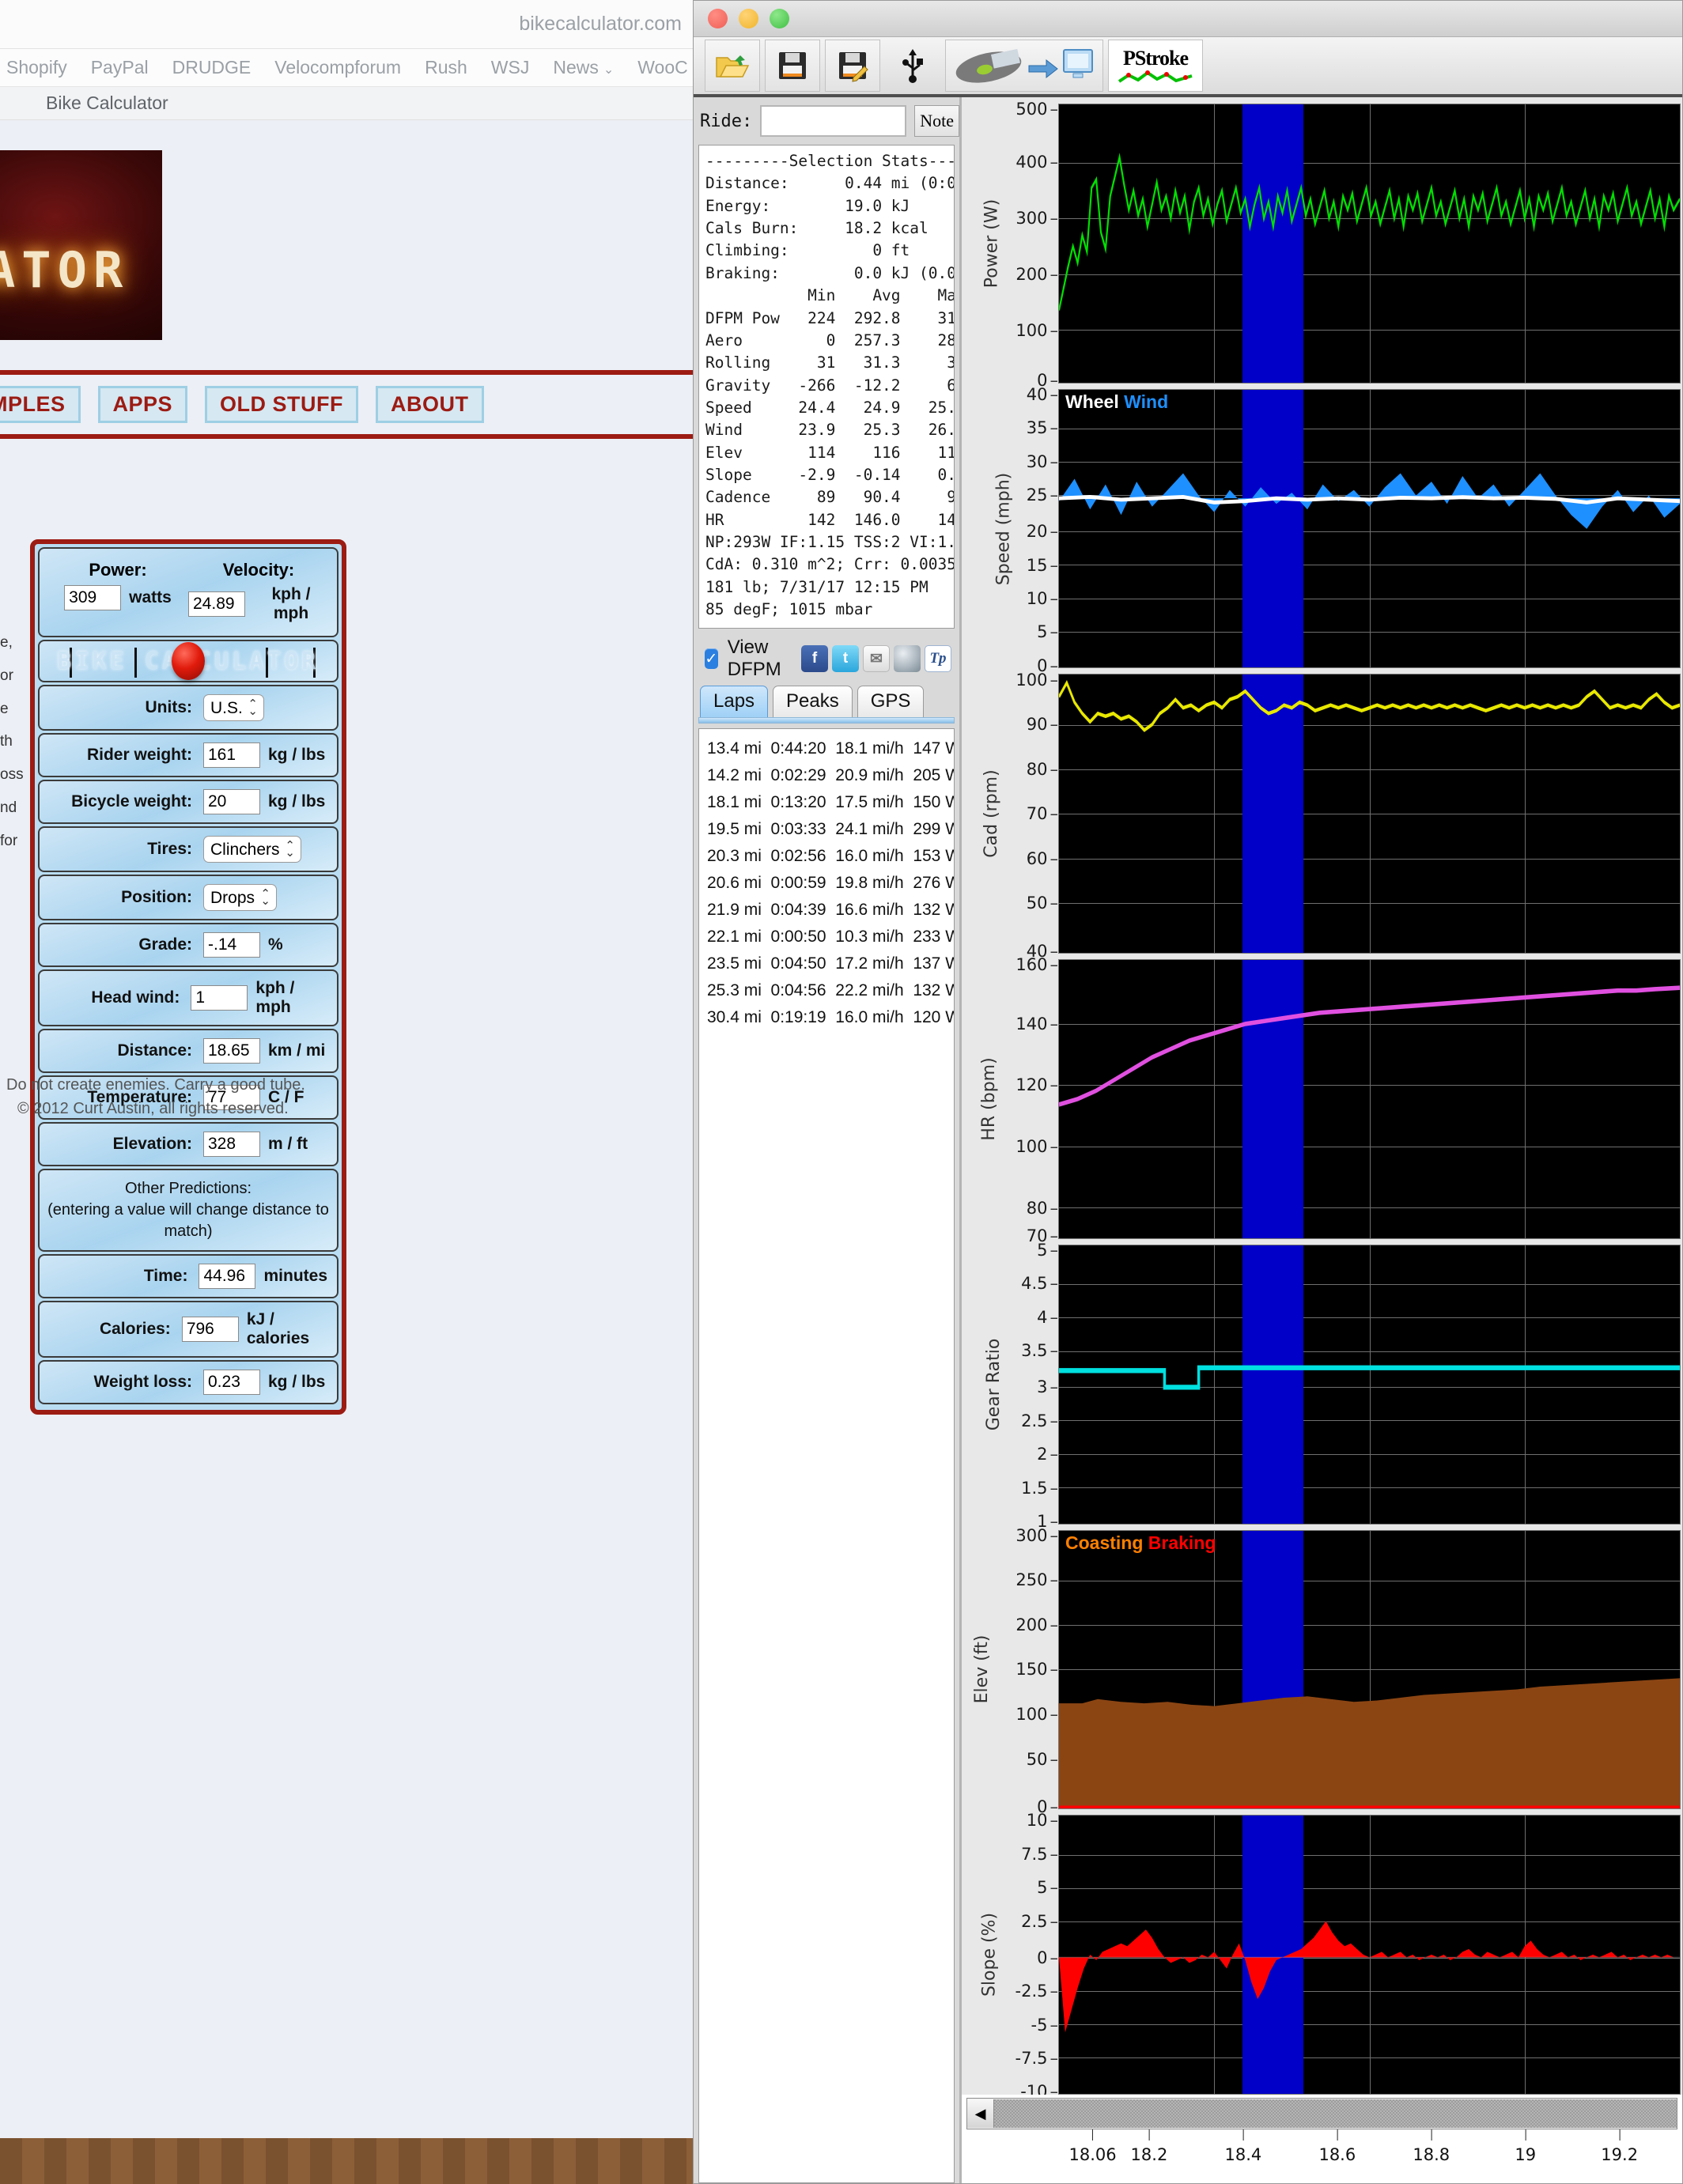  What do you see at coordinates (1043, 394) in the screenshot?
I see `y-tick: 40` at bounding box center [1043, 394].